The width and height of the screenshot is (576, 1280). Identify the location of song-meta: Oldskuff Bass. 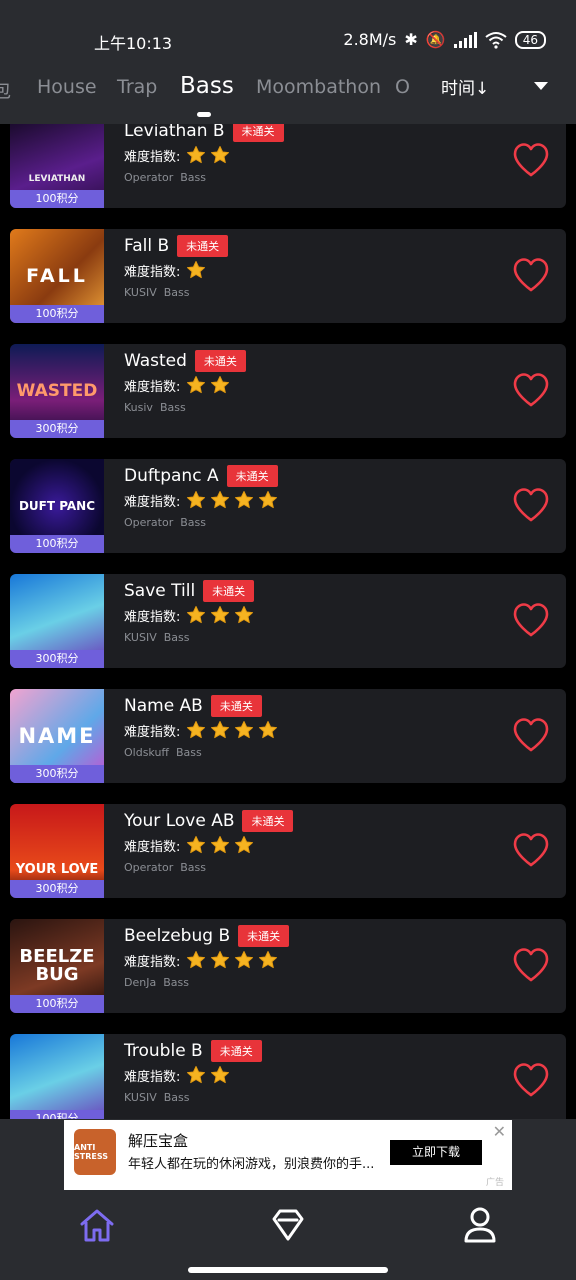
(163, 752).